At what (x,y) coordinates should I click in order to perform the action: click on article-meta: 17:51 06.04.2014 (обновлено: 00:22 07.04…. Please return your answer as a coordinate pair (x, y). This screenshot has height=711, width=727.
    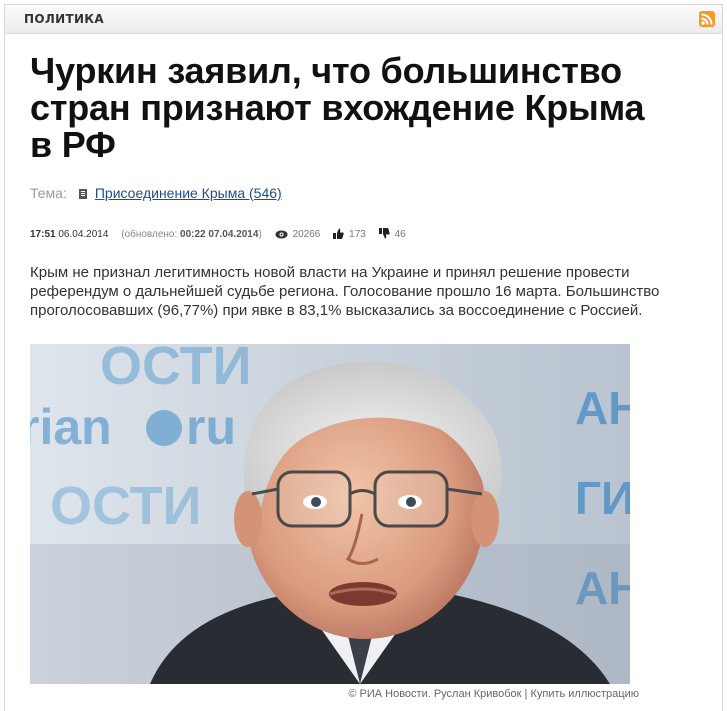
    Looking at the image, I should click on (218, 235).